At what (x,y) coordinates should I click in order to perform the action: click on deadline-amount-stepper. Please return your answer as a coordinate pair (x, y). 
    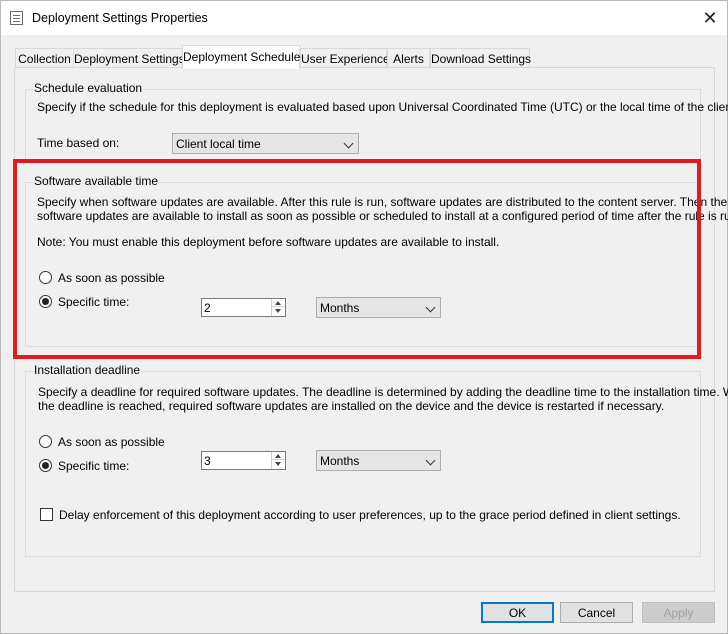
    Looking at the image, I should click on (243, 460).